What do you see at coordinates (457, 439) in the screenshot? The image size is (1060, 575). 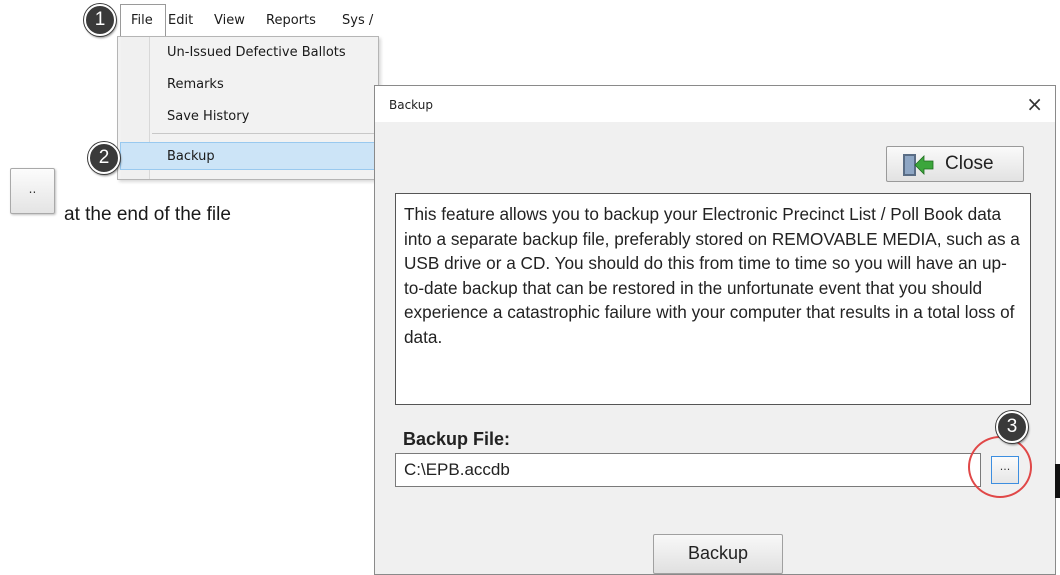 I see `backup-file-label: Backup File:` at bounding box center [457, 439].